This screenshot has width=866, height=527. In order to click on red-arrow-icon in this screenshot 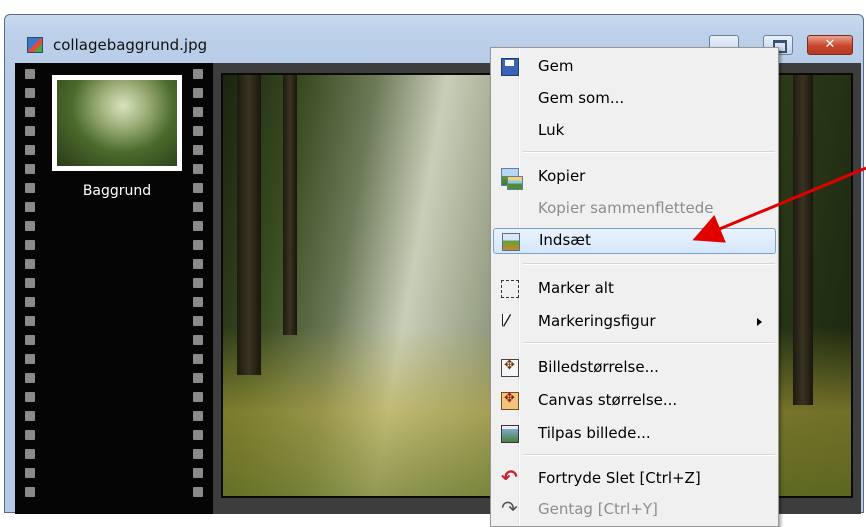, I will do `click(779, 204)`.